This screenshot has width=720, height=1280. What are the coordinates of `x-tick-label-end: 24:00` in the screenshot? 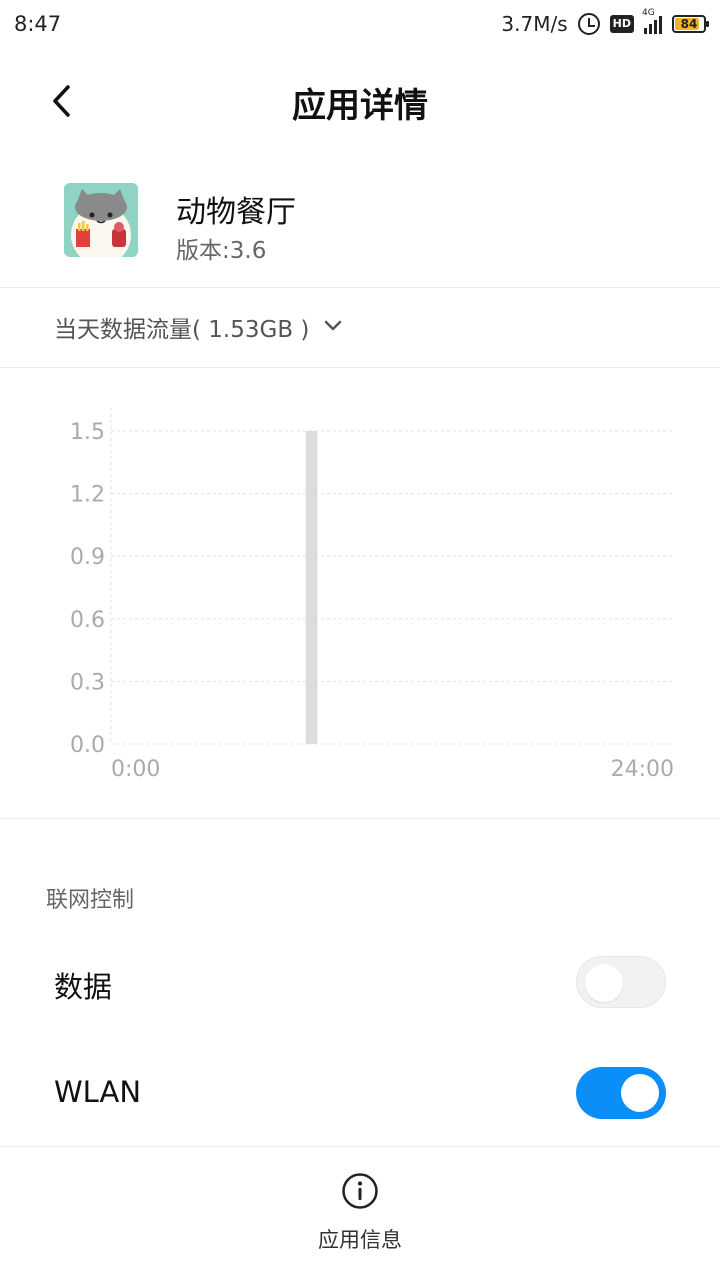 It's located at (642, 769).